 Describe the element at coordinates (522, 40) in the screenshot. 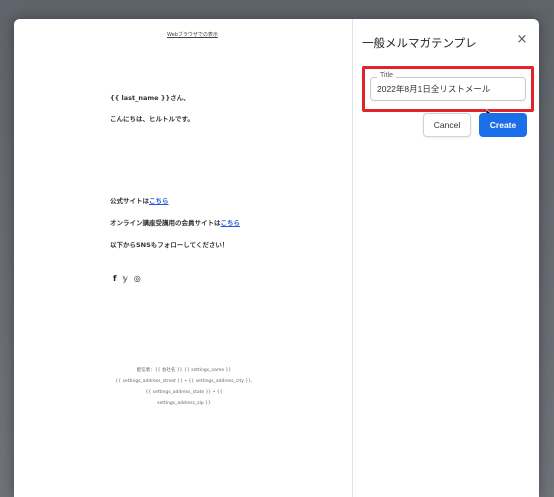

I see `close-icon: ×` at that location.